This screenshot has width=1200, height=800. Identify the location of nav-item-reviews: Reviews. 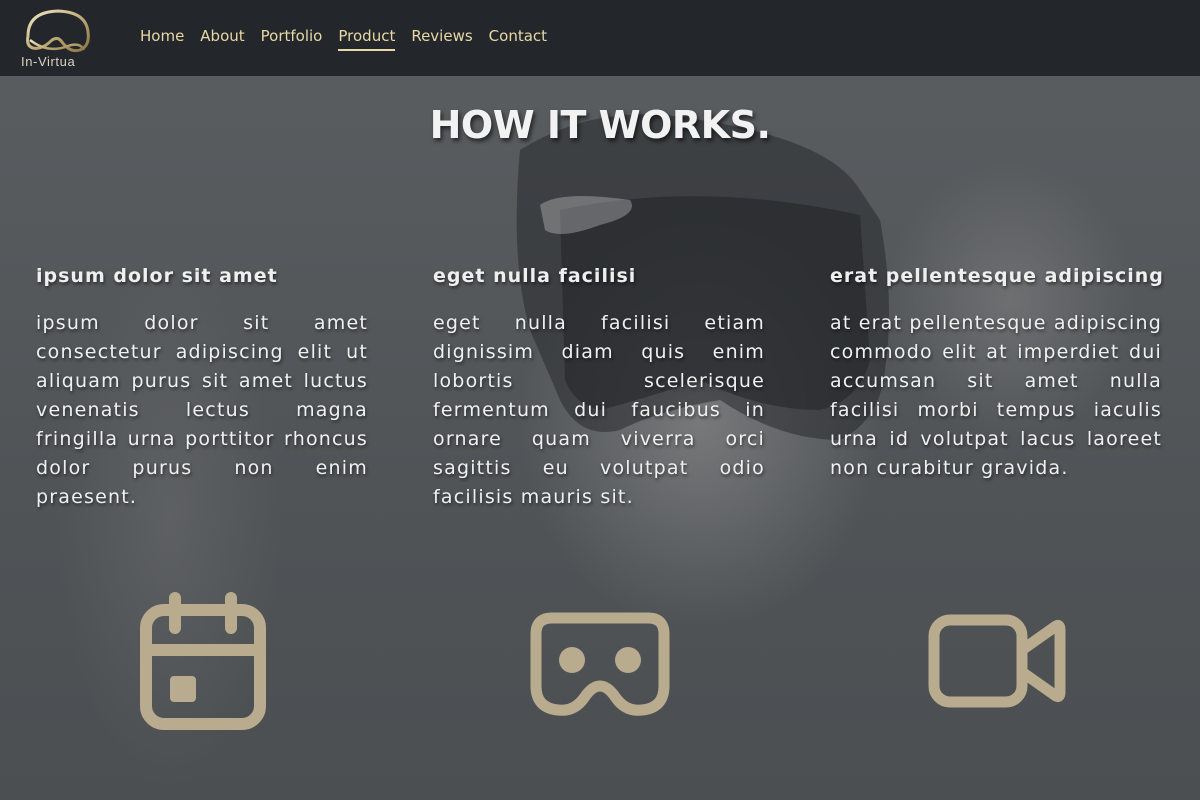
(441, 39).